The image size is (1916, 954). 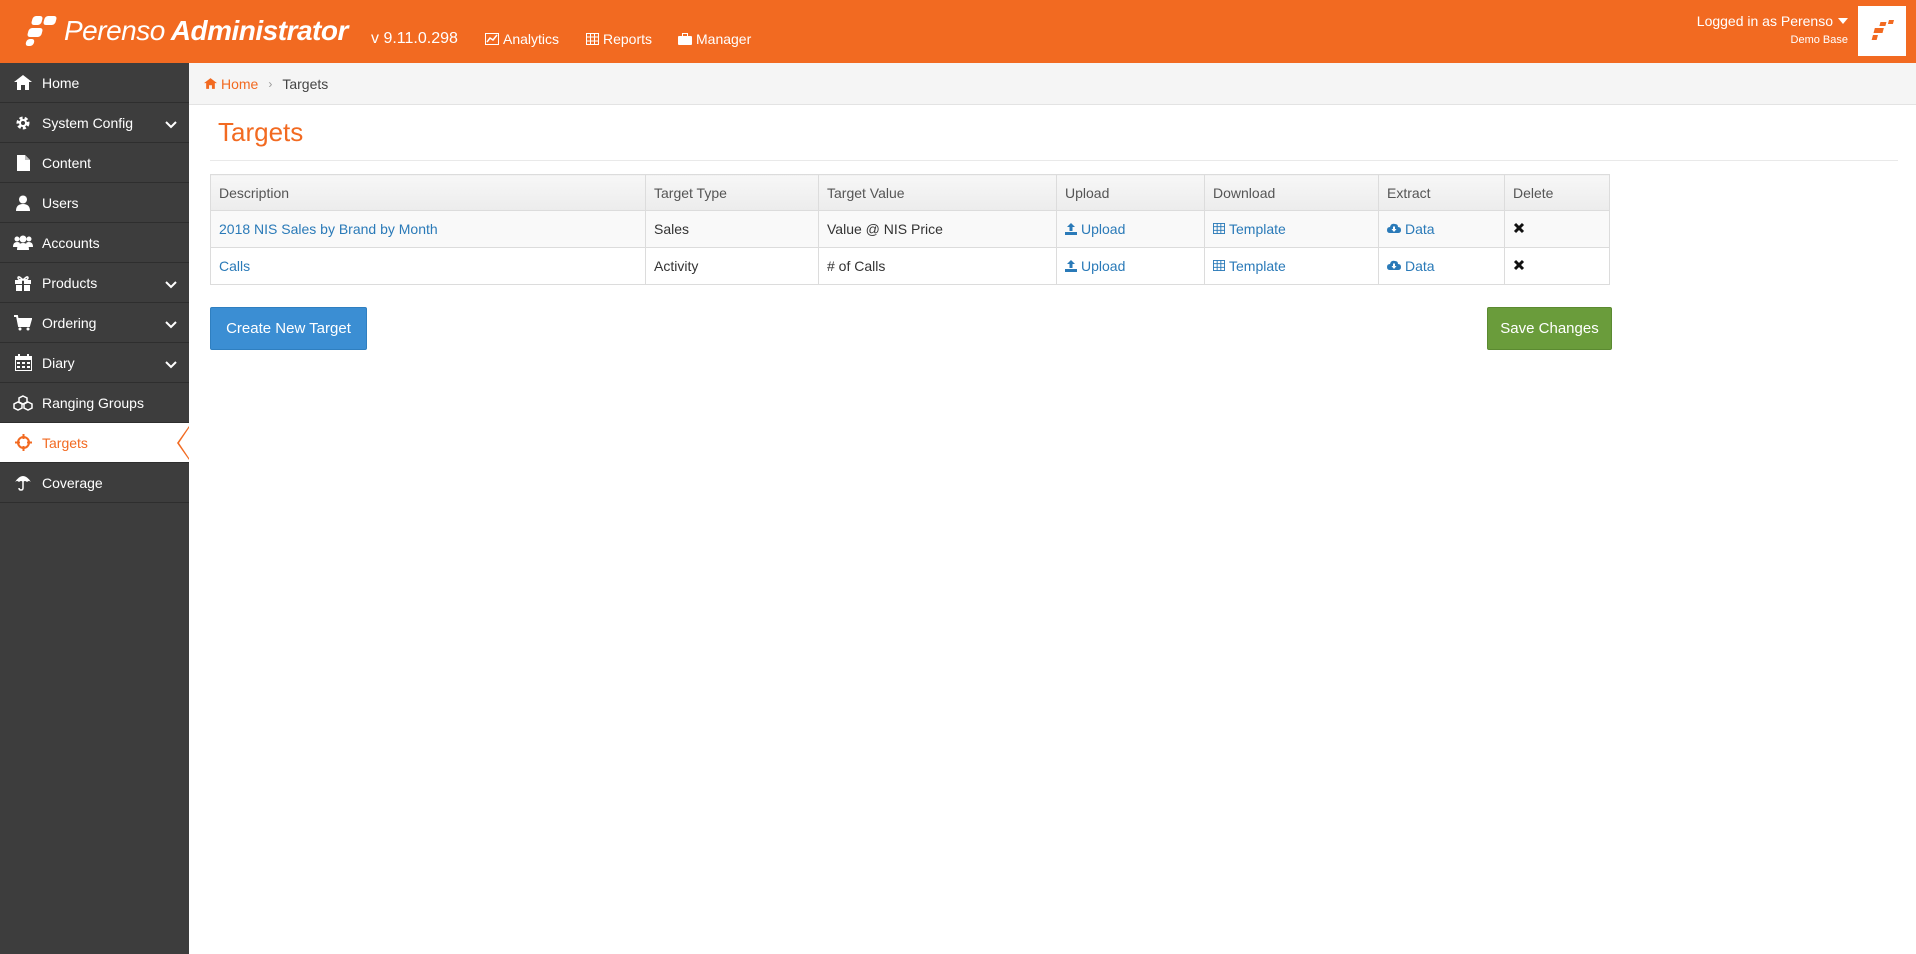 I want to click on sidebar-item-ordering: Ordering, so click(x=94, y=323).